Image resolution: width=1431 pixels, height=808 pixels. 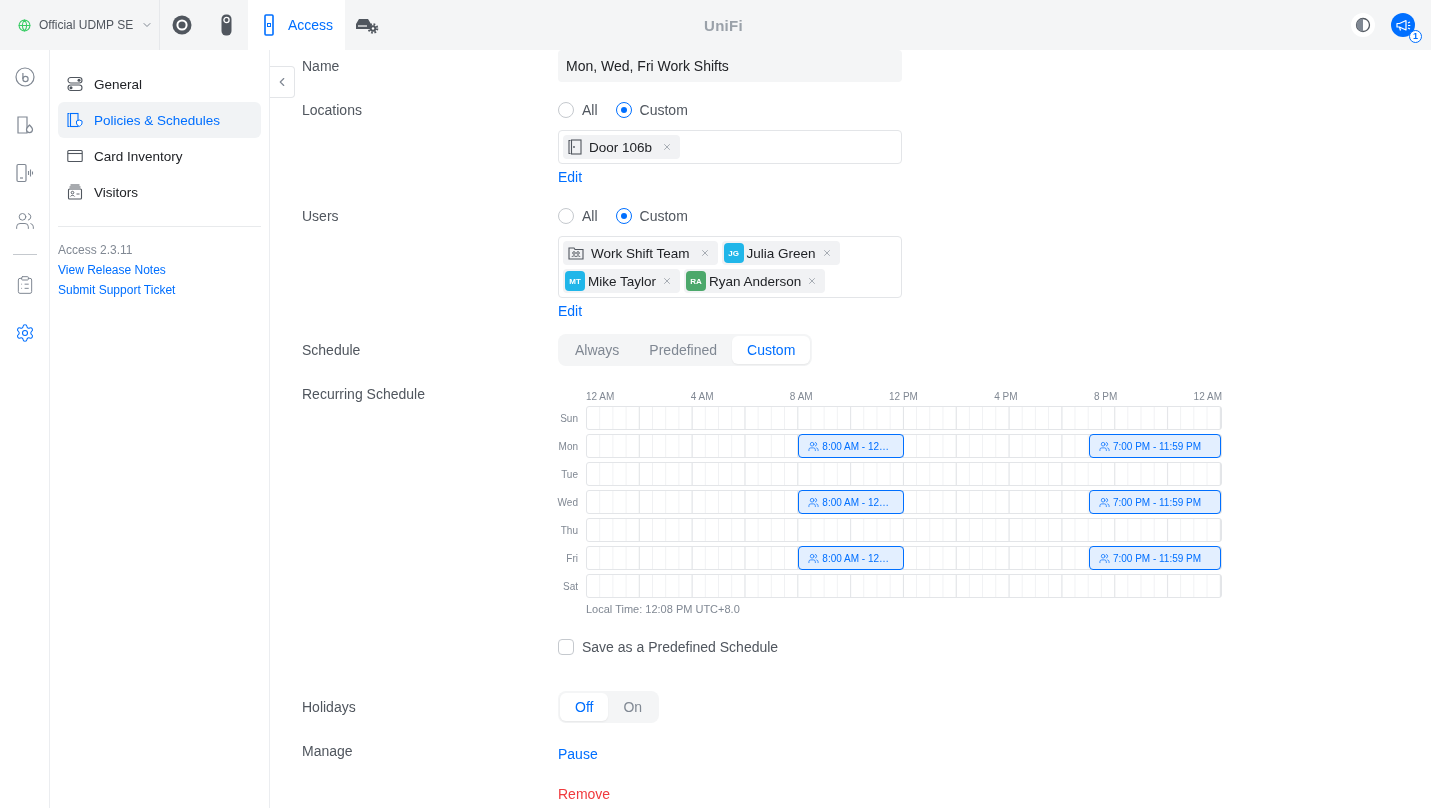 I want to click on hour-label: 4 PM, so click(x=1006, y=397).